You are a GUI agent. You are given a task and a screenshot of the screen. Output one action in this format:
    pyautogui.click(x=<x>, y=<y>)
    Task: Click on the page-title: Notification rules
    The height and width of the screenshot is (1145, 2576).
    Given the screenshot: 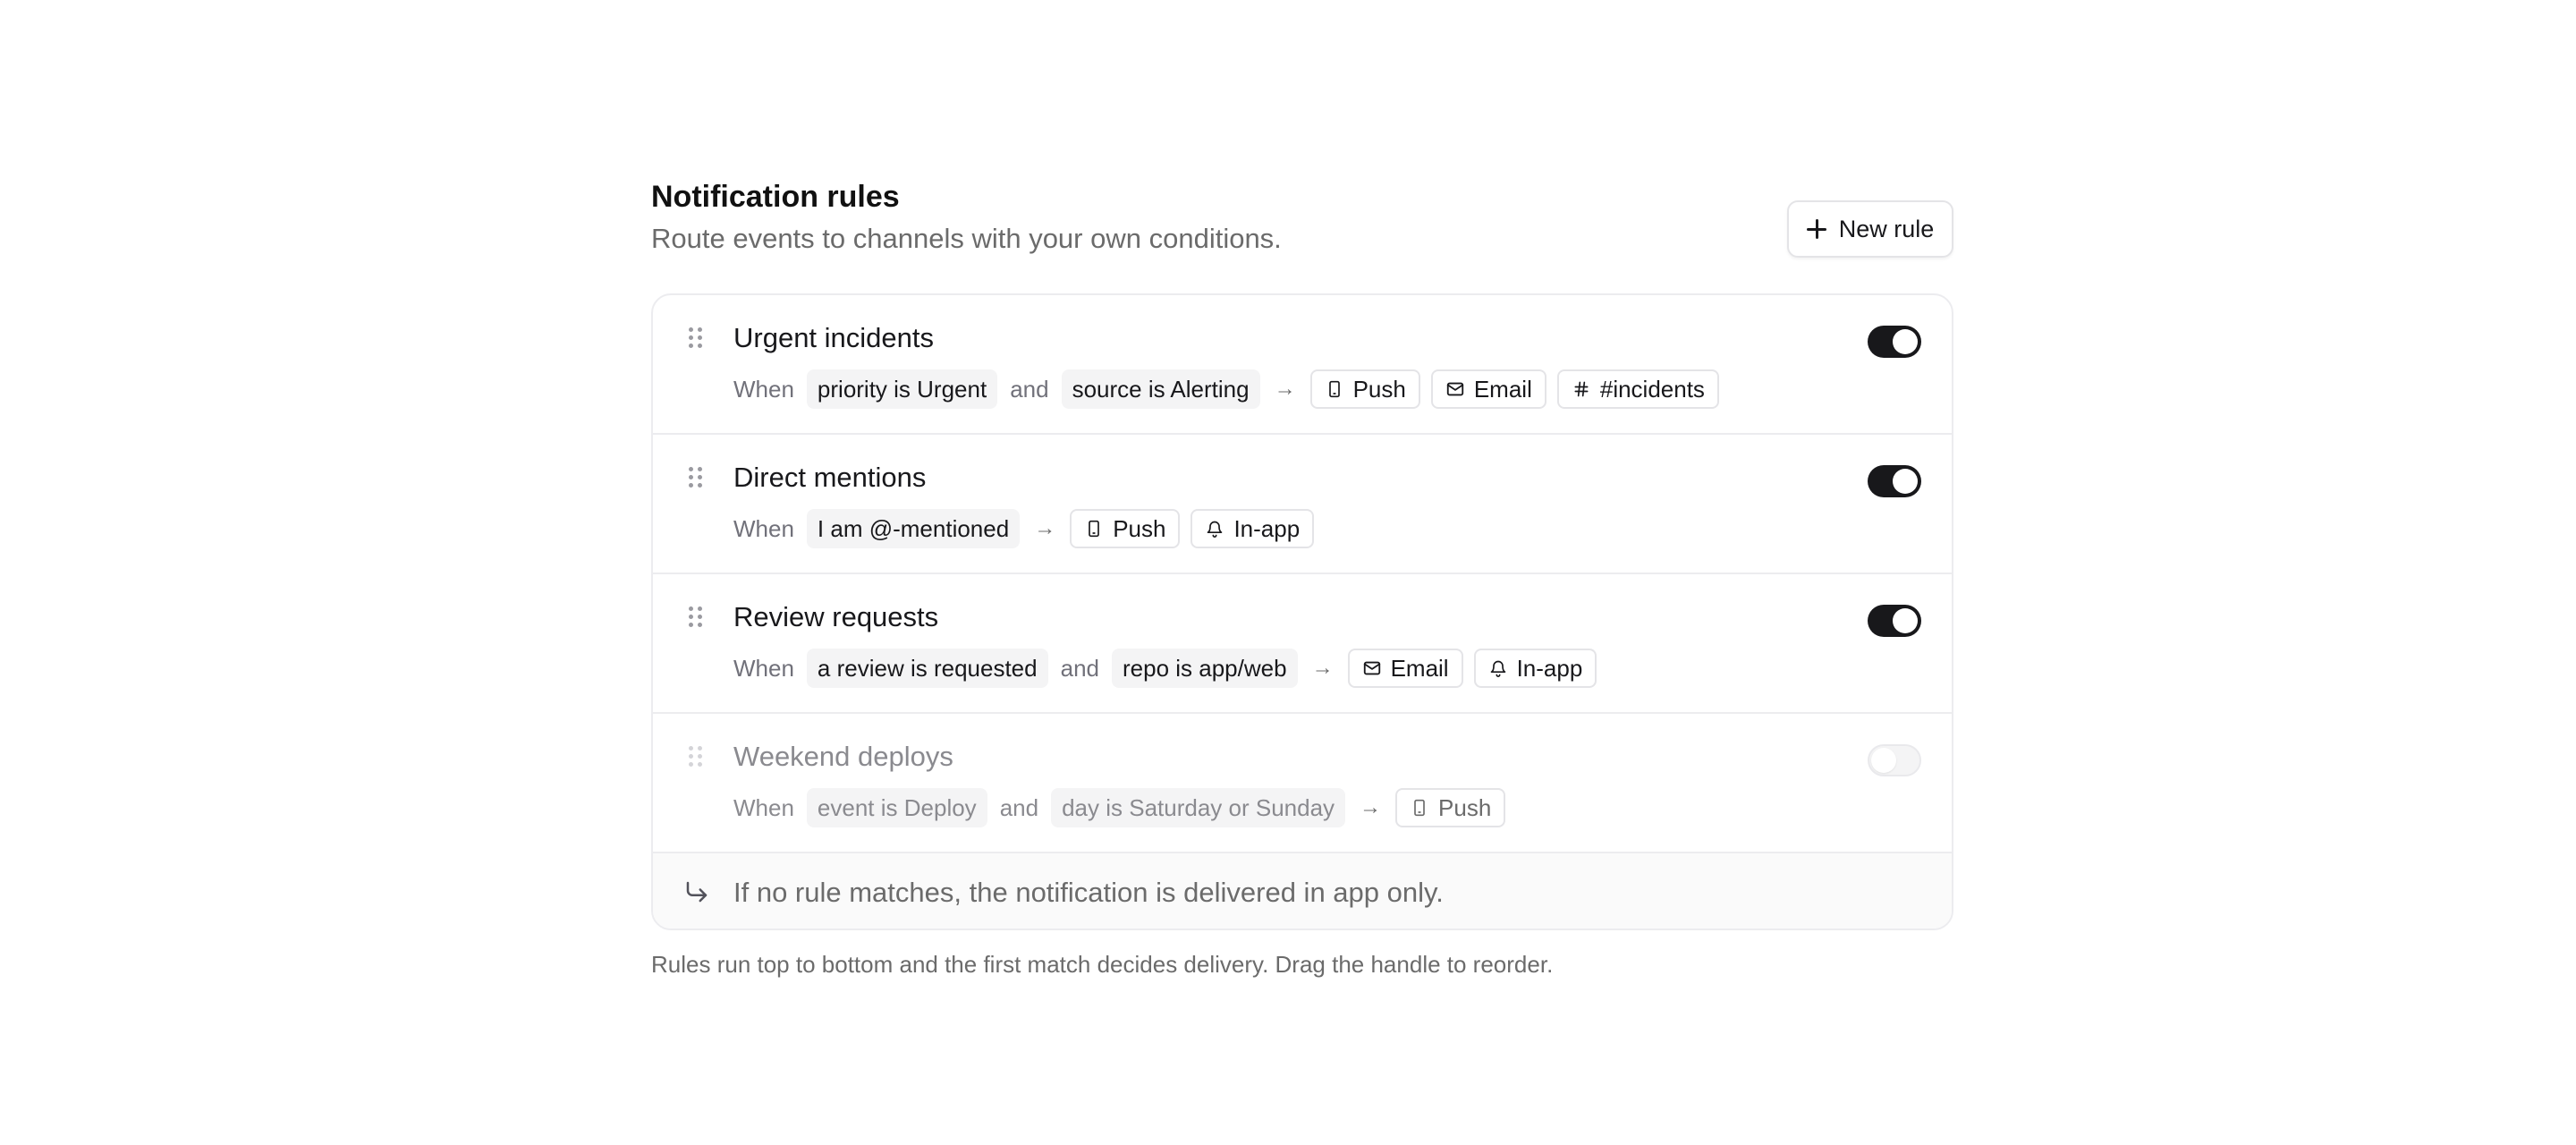 What is the action you would take?
    pyautogui.click(x=775, y=197)
    